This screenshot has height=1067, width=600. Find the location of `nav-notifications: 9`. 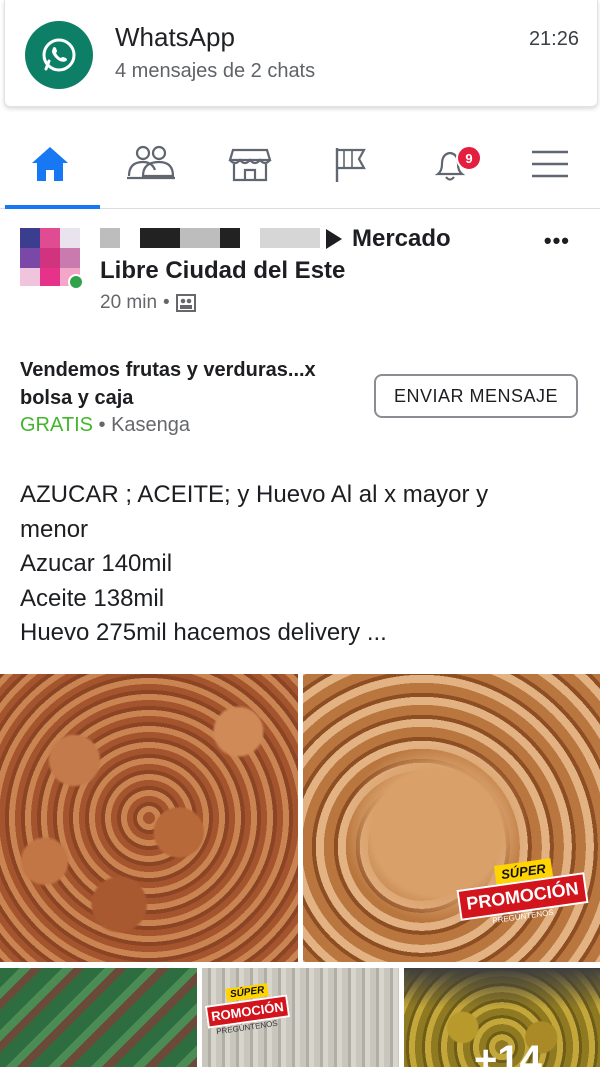

nav-notifications: 9 is located at coordinates (450, 164).